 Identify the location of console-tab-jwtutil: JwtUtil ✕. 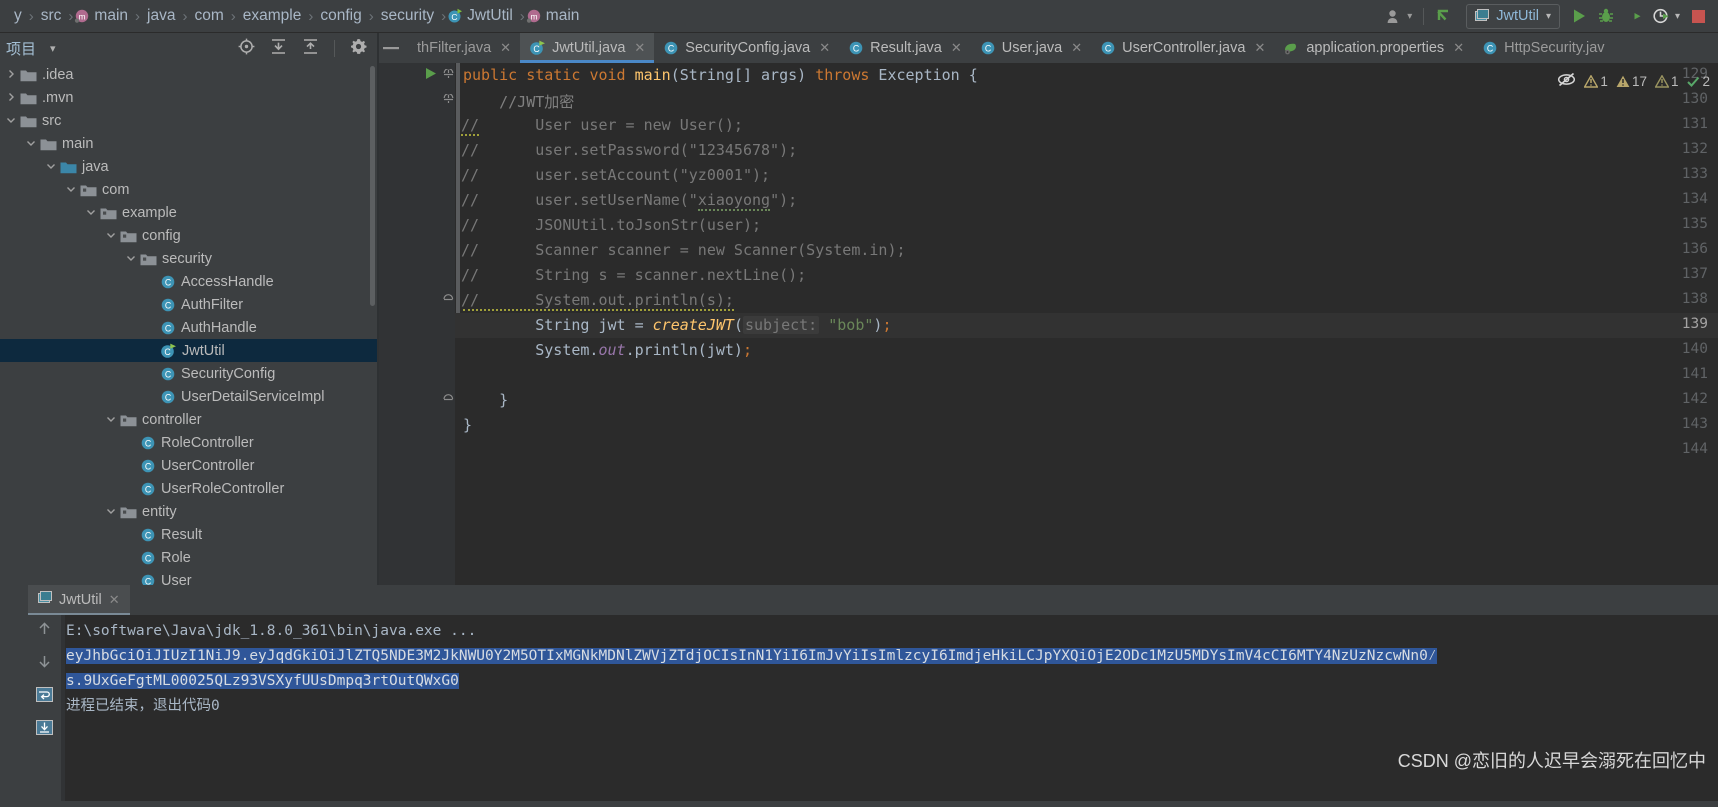
(79, 600).